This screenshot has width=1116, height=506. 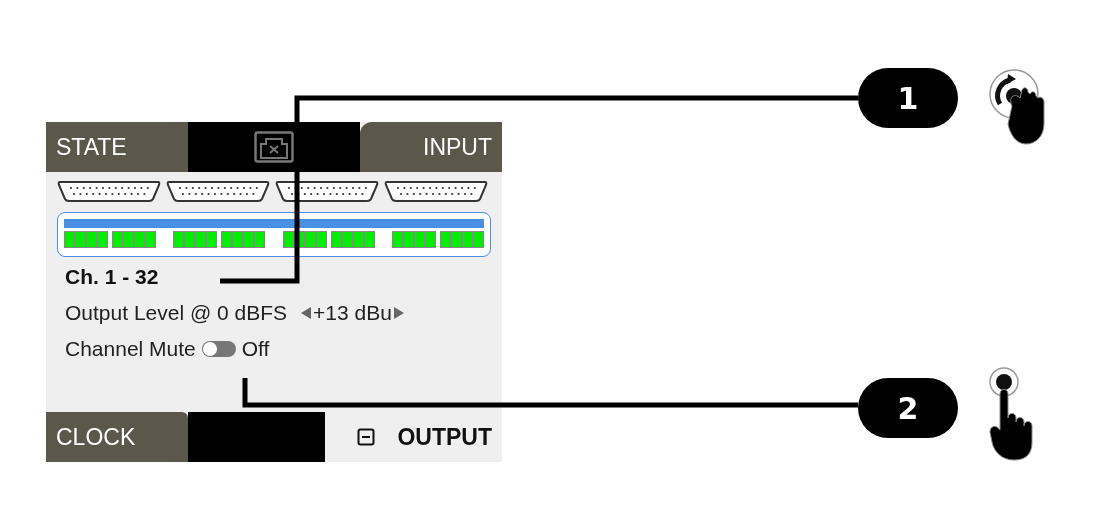 I want to click on tab: INPUT, so click(x=431, y=147).